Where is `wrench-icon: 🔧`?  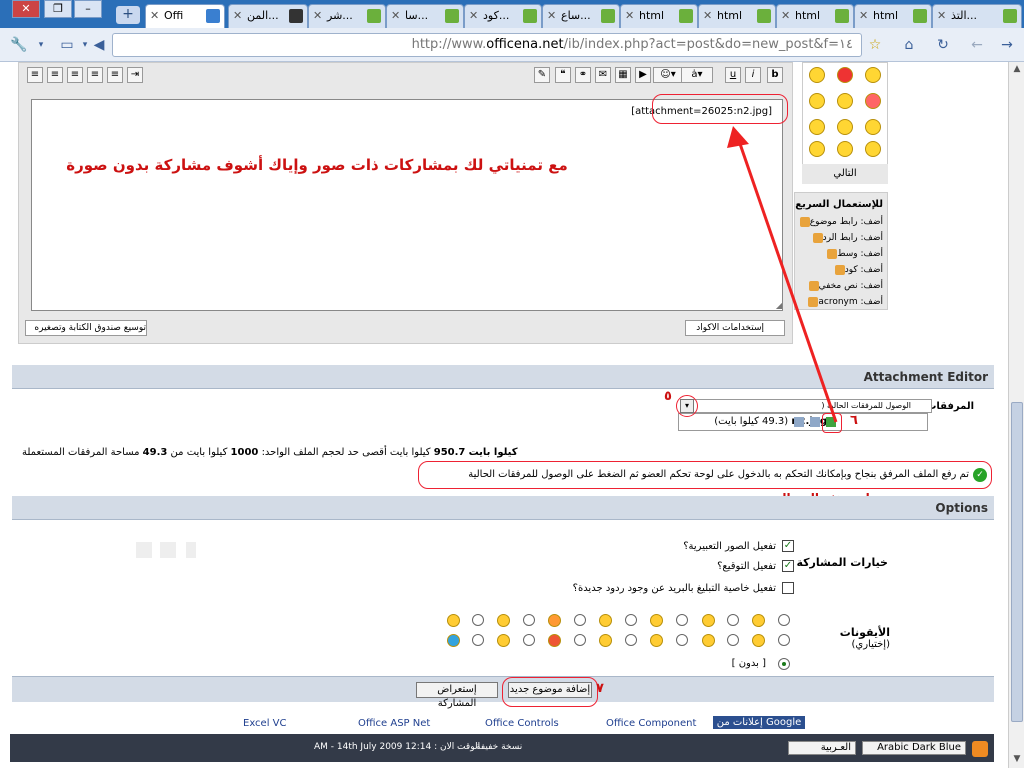
wrench-icon: 🔧 is located at coordinates (19, 46).